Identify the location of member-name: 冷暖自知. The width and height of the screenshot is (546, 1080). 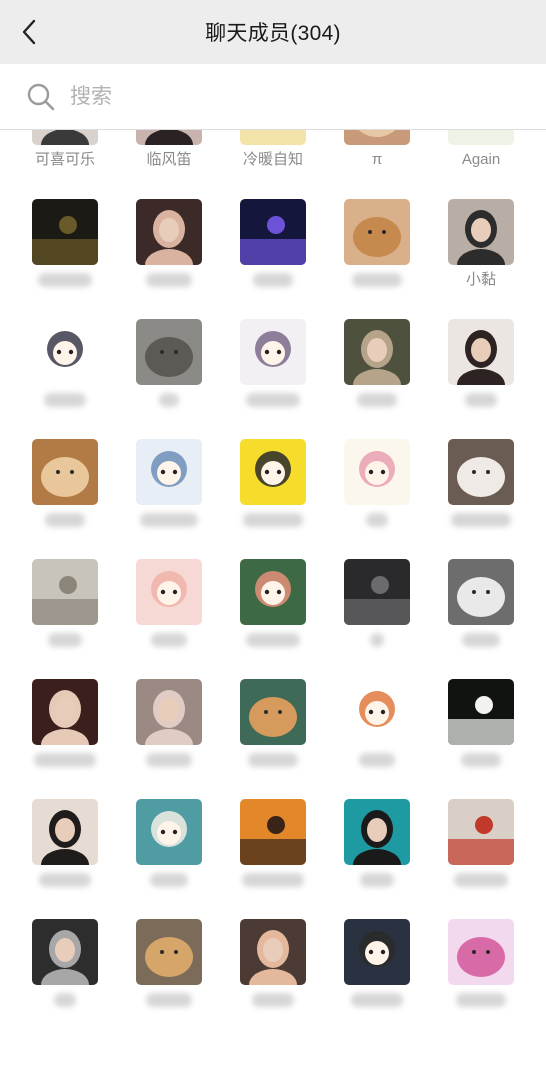
(272, 159).